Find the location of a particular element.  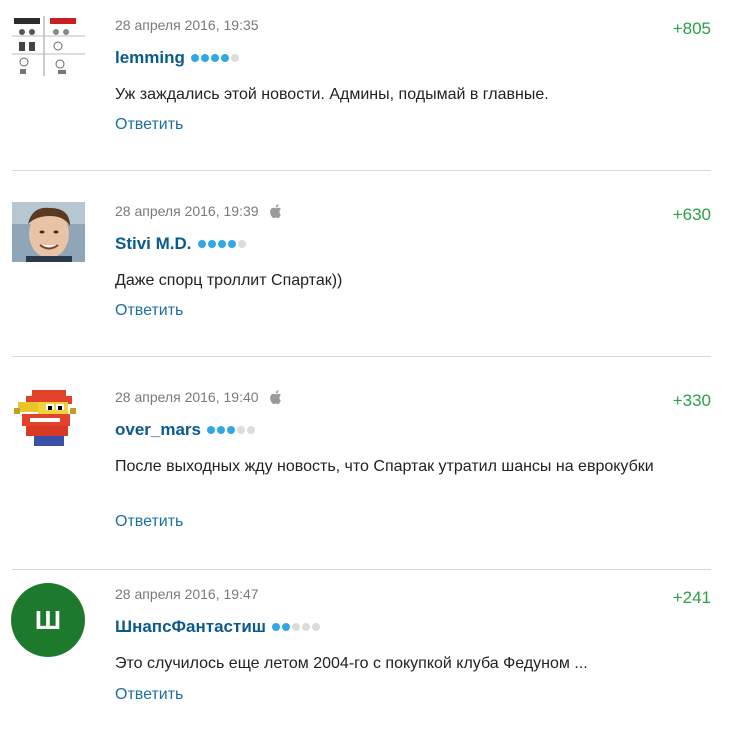

pixel-character-avatar-icon is located at coordinates (48, 416).